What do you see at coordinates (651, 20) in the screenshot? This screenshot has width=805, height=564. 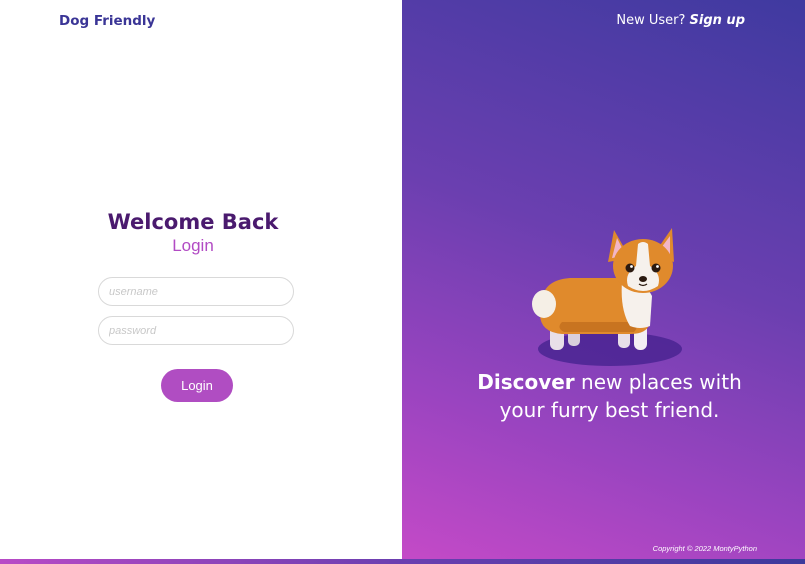 I see `new-user-text: New User?` at bounding box center [651, 20].